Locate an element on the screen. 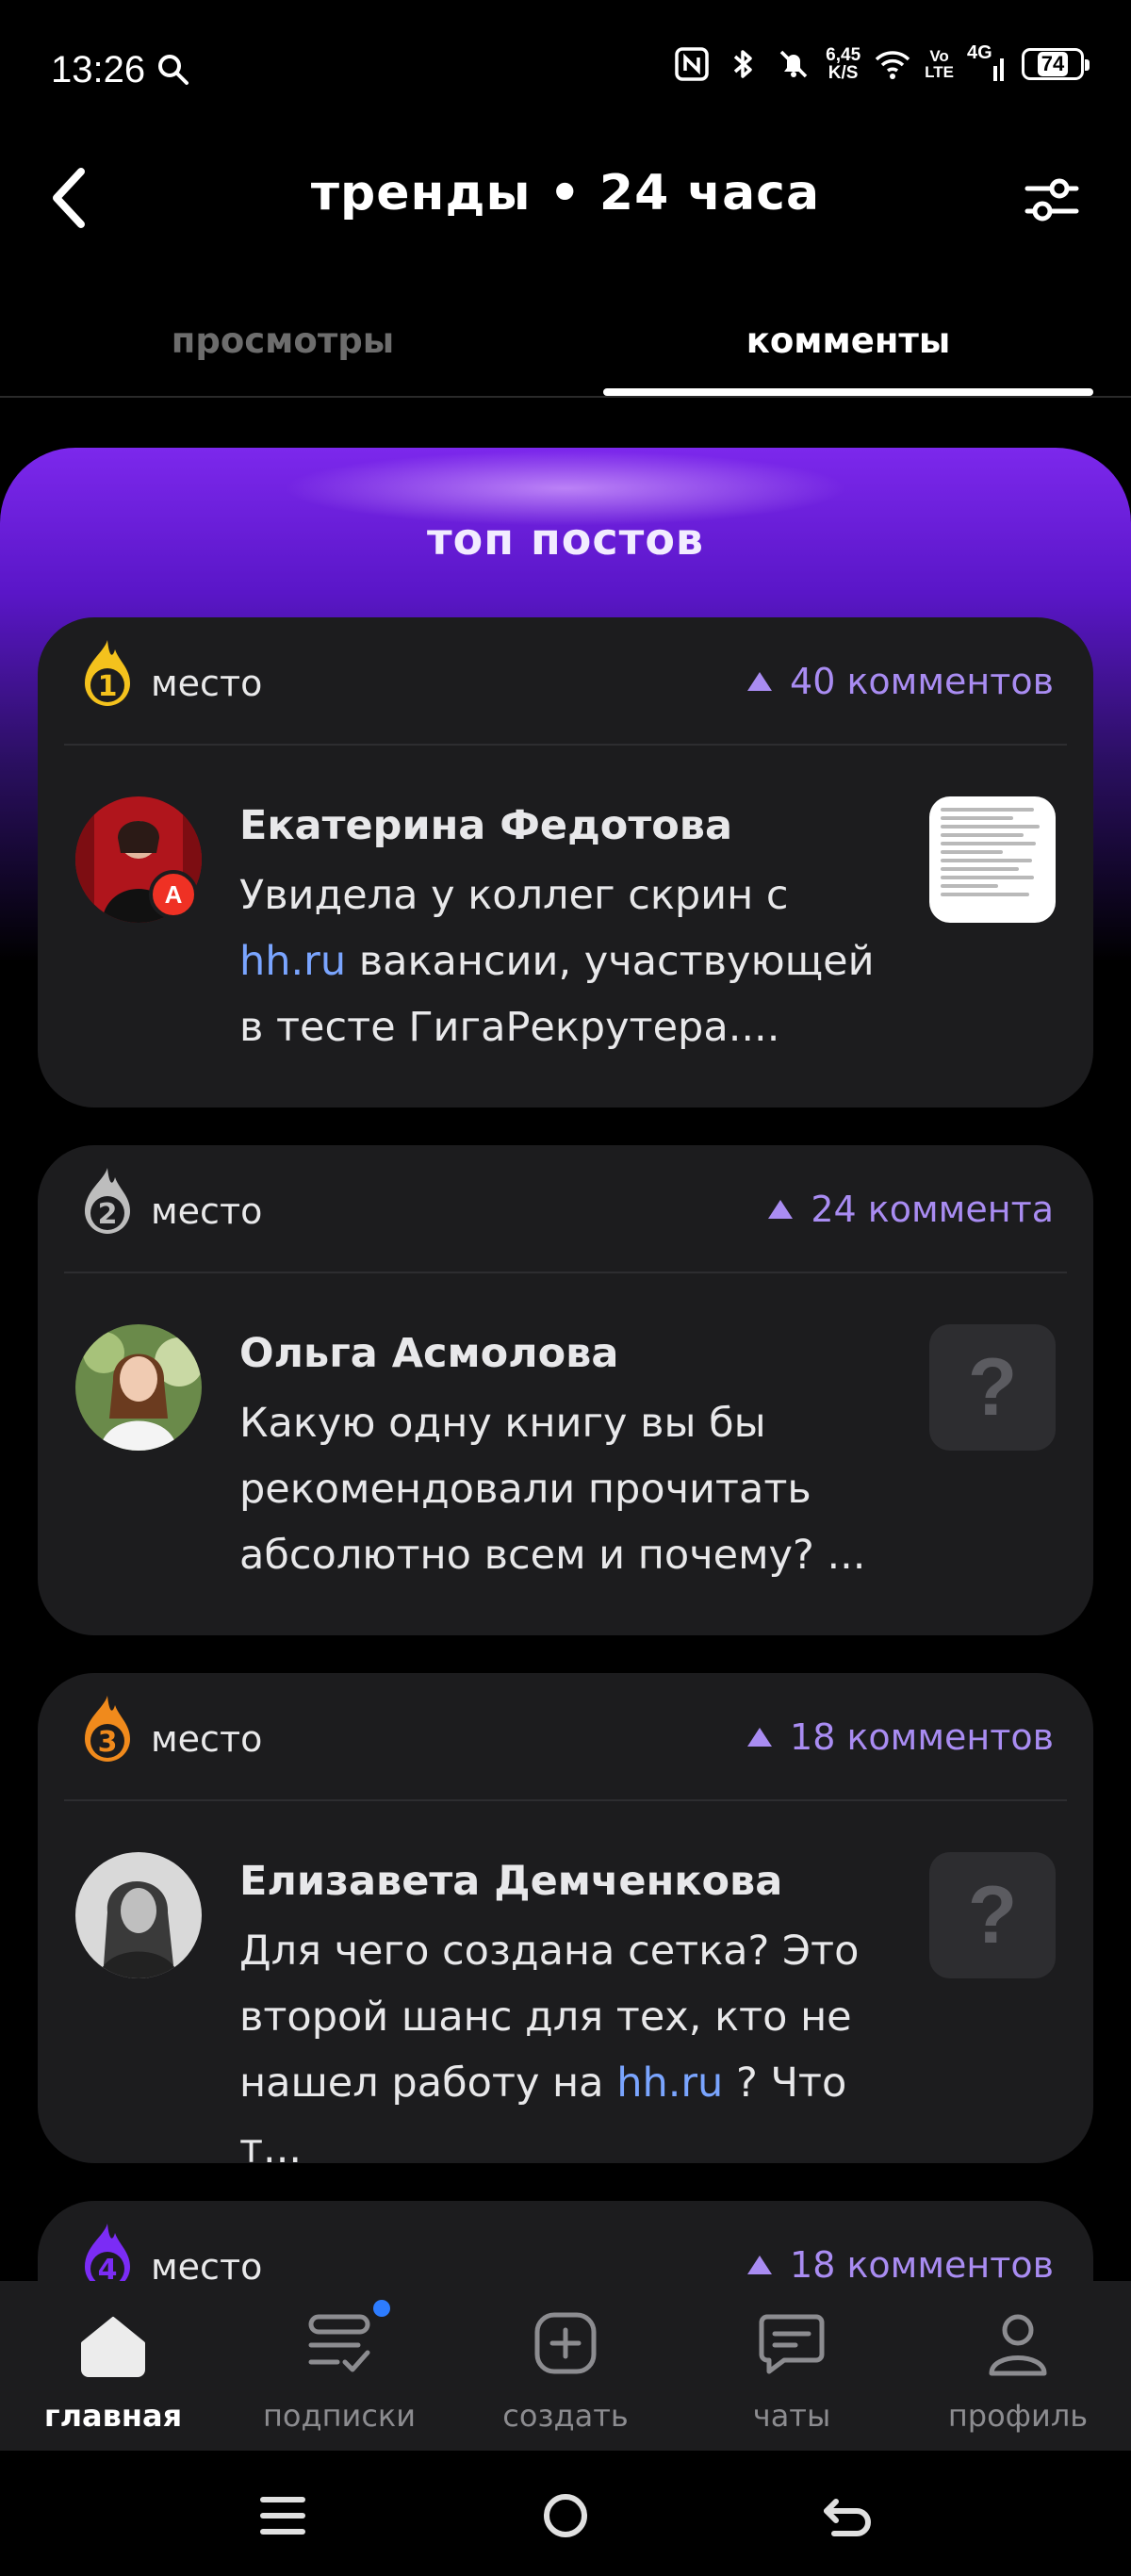 This screenshot has width=1131, height=2576. status-bar: 13:26 6,45 K/S Vo LTE 4G 74 is located at coordinates (566, 70).